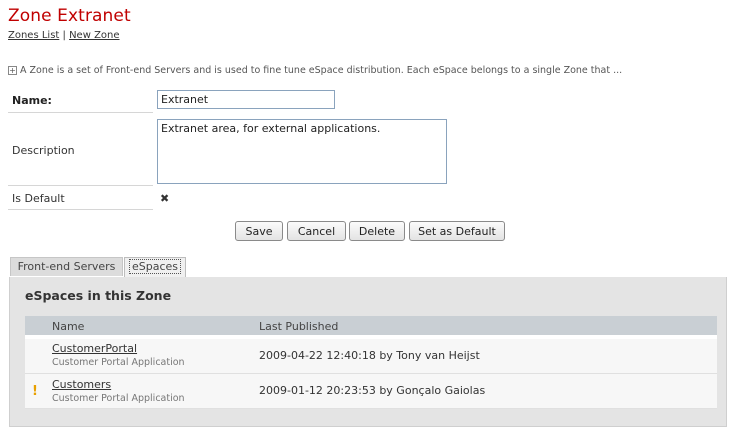 The width and height of the screenshot is (740, 433). Describe the element at coordinates (316, 231) in the screenshot. I see `cancel-button: Cancel` at that location.